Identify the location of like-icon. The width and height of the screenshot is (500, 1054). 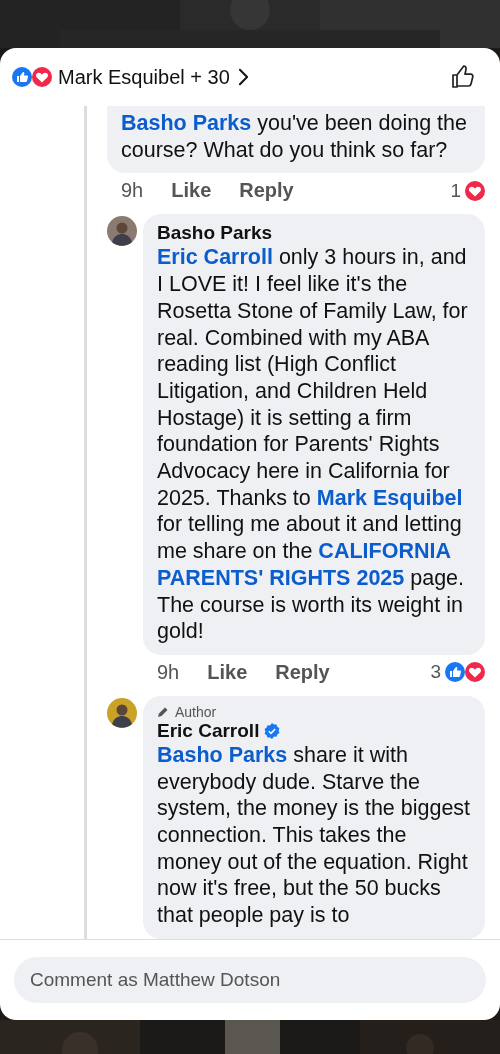
(463, 77).